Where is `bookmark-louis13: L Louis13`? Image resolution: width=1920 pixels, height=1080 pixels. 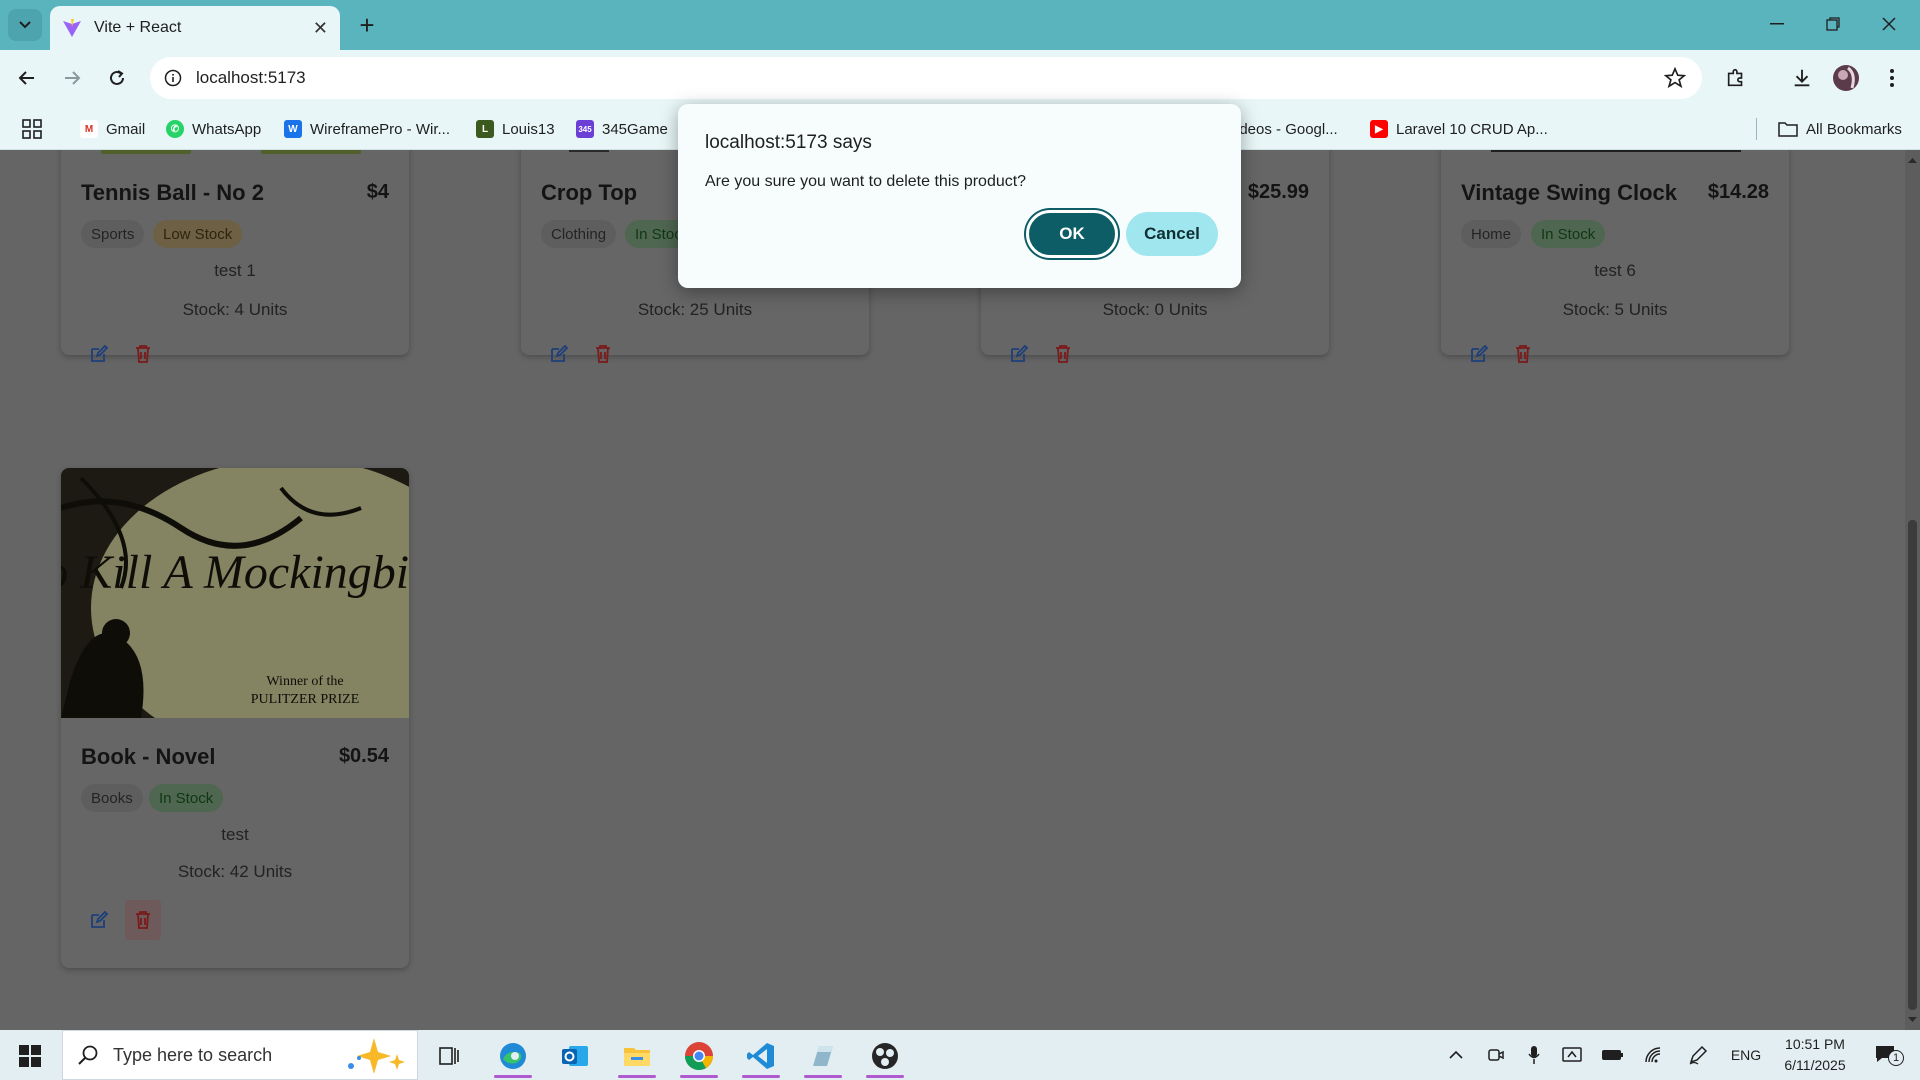
bookmark-louis13: L Louis13 is located at coordinates (515, 129).